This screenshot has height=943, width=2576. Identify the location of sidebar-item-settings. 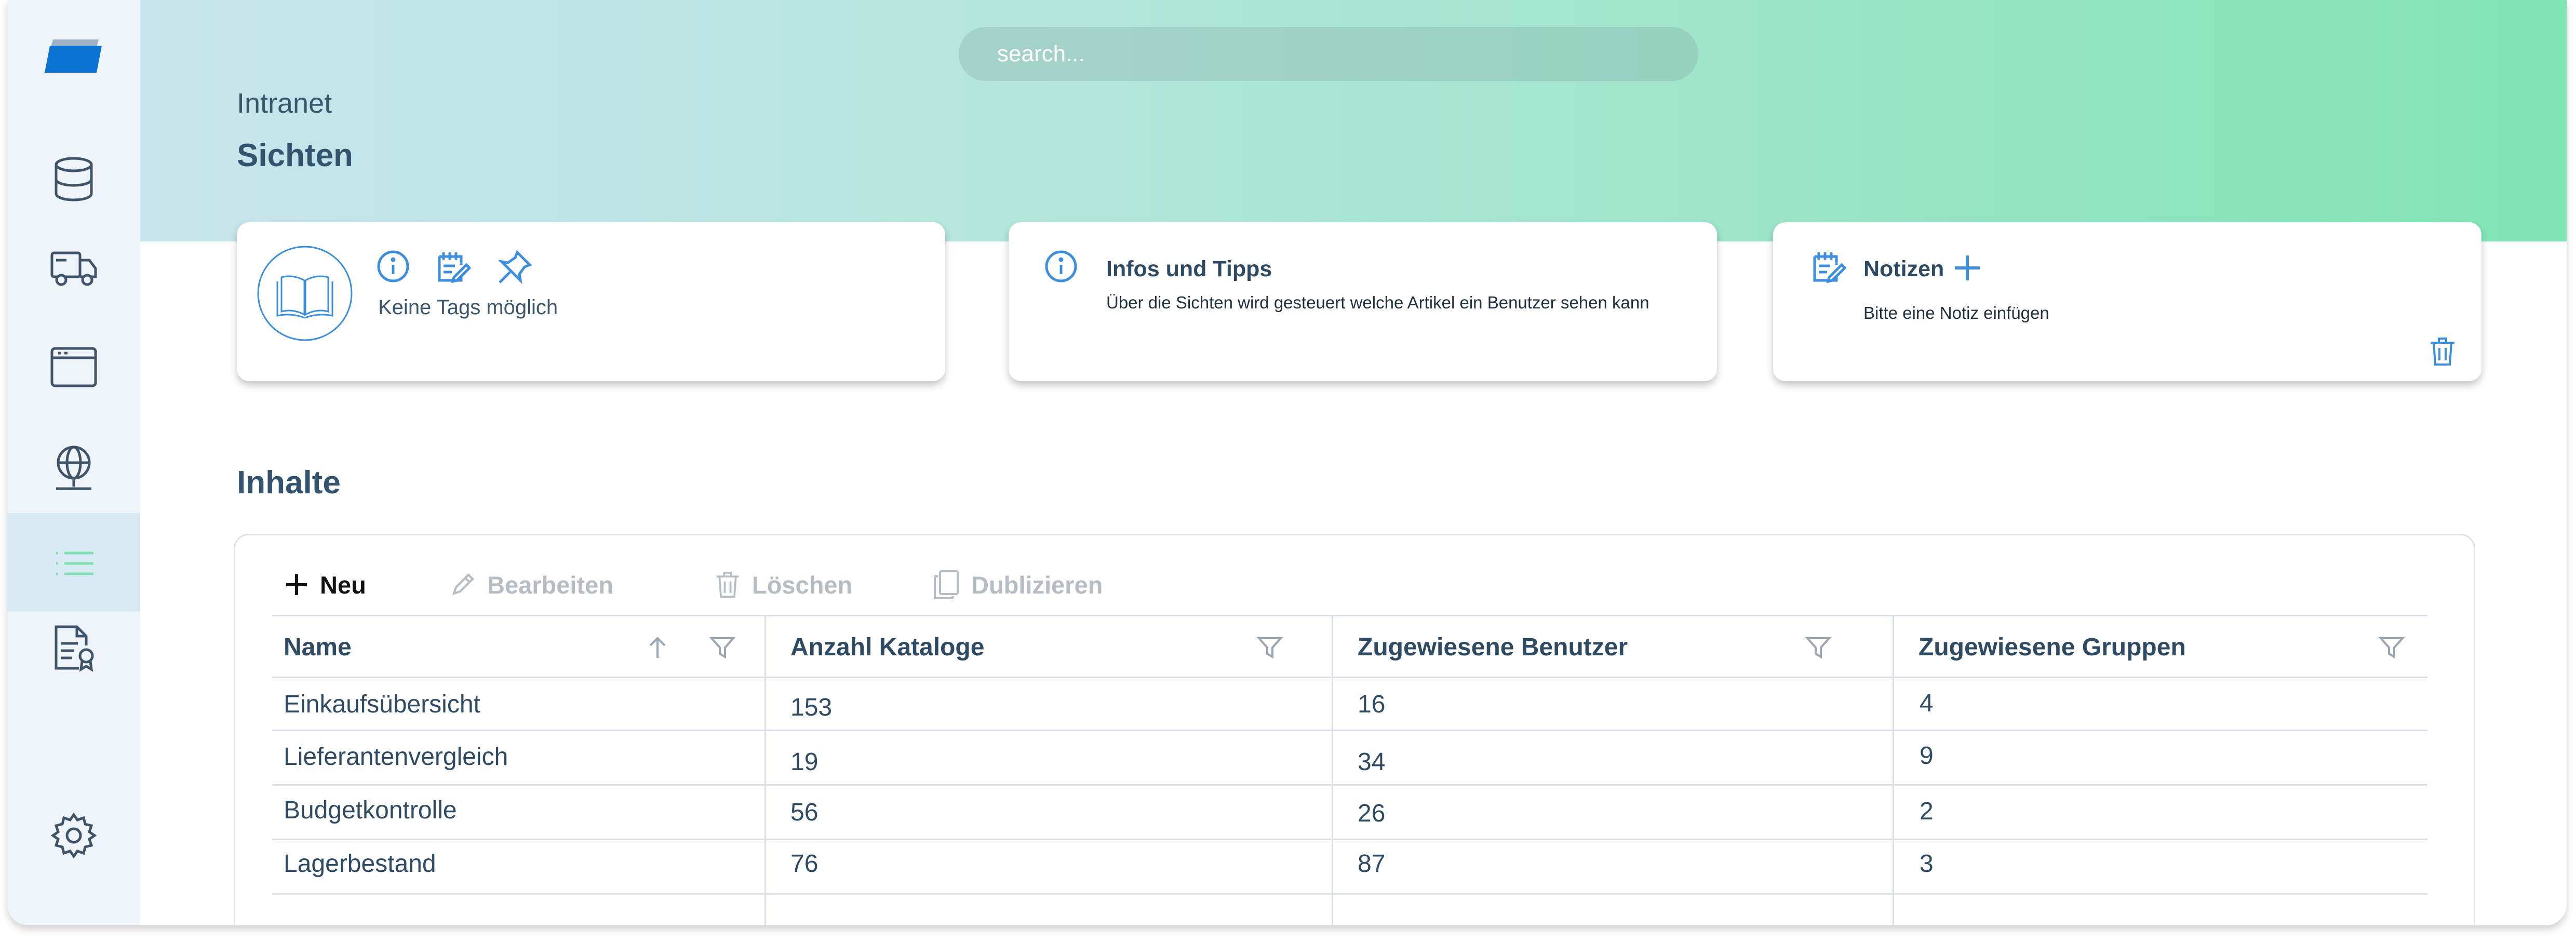
(73, 835).